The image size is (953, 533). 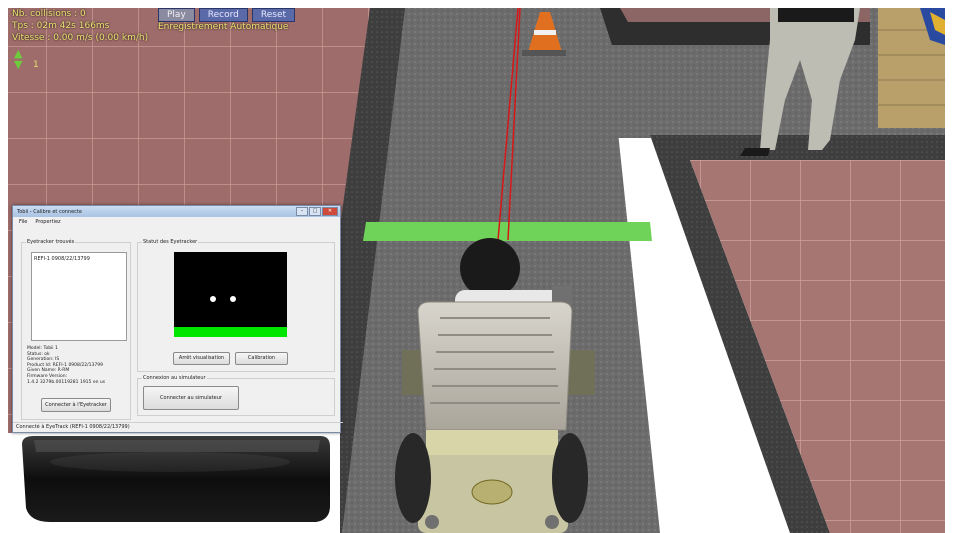 I want to click on connect-eyetracker-button: Connecter à l'Eyetracker, so click(x=76, y=405).